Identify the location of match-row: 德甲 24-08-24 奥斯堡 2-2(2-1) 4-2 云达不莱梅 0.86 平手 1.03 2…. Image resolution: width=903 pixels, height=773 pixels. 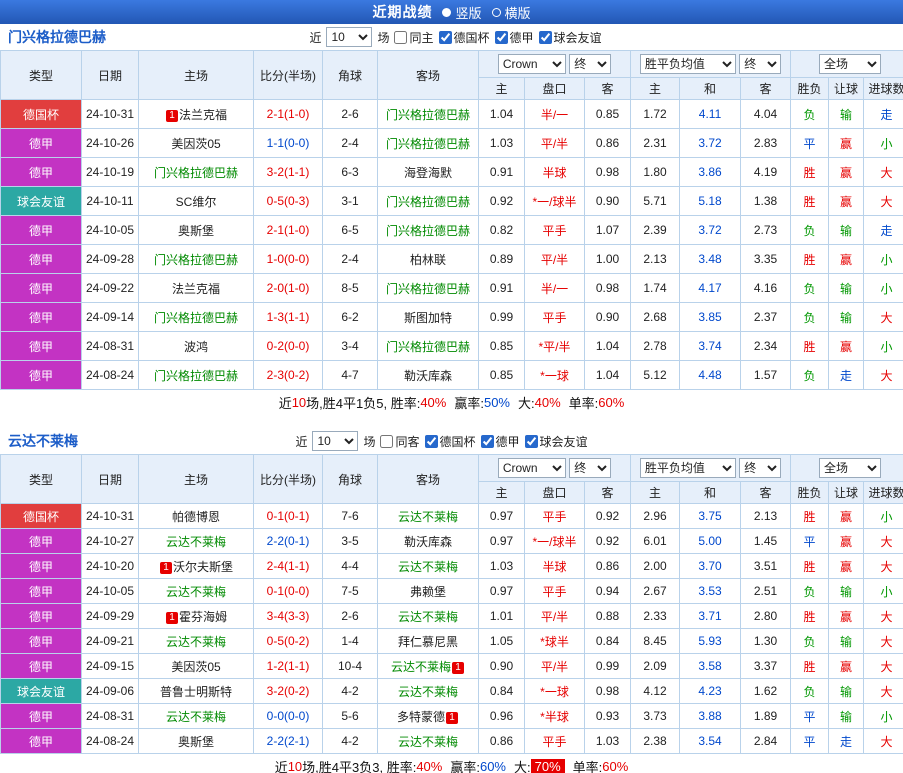
(451, 741).